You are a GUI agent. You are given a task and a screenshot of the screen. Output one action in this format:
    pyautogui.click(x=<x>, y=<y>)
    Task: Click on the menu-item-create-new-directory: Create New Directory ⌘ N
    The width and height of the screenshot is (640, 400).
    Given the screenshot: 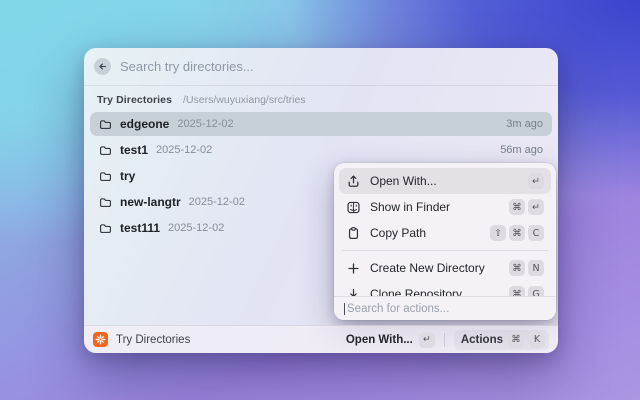 What is the action you would take?
    pyautogui.click(x=445, y=268)
    